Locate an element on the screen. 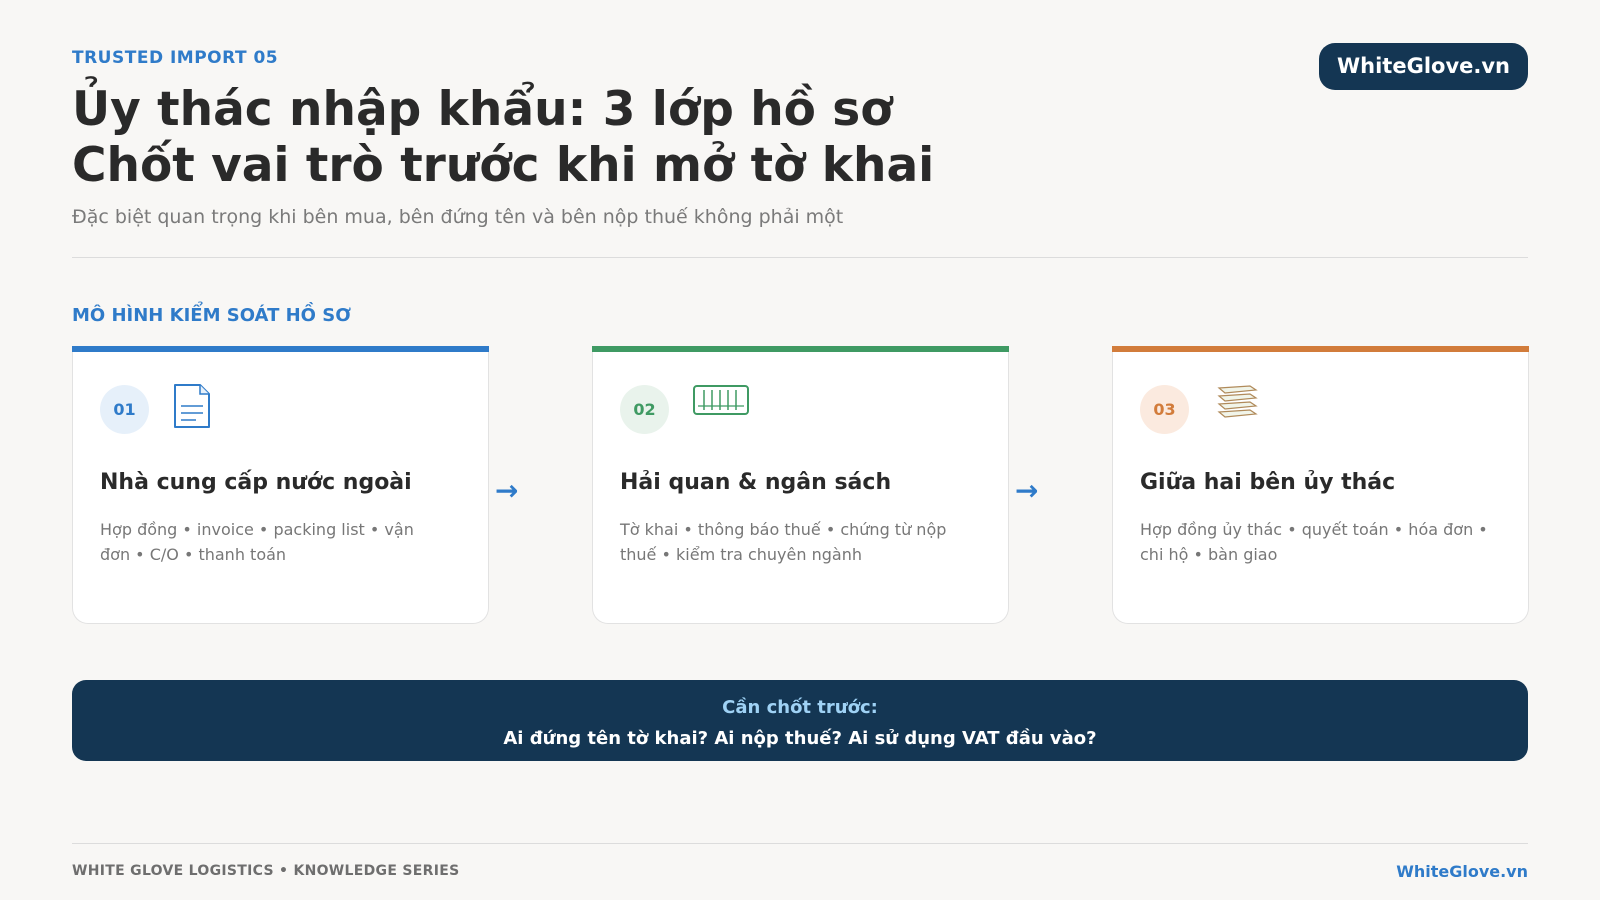  callout-label: Cần chốt trước: is located at coordinates (800, 707).